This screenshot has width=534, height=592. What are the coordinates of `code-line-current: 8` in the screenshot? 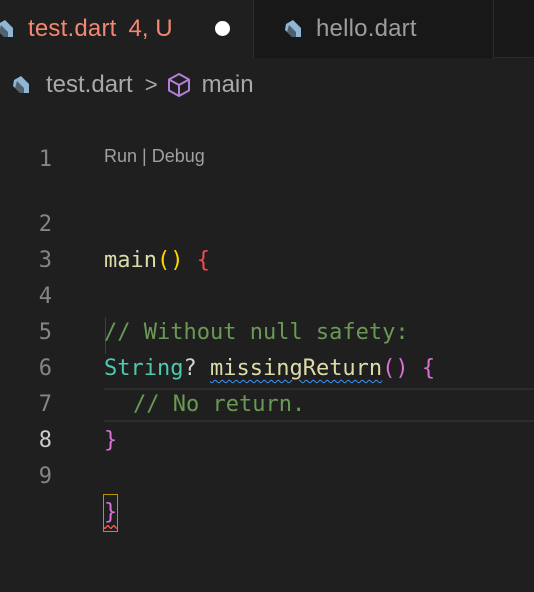 It's located at (267, 420).